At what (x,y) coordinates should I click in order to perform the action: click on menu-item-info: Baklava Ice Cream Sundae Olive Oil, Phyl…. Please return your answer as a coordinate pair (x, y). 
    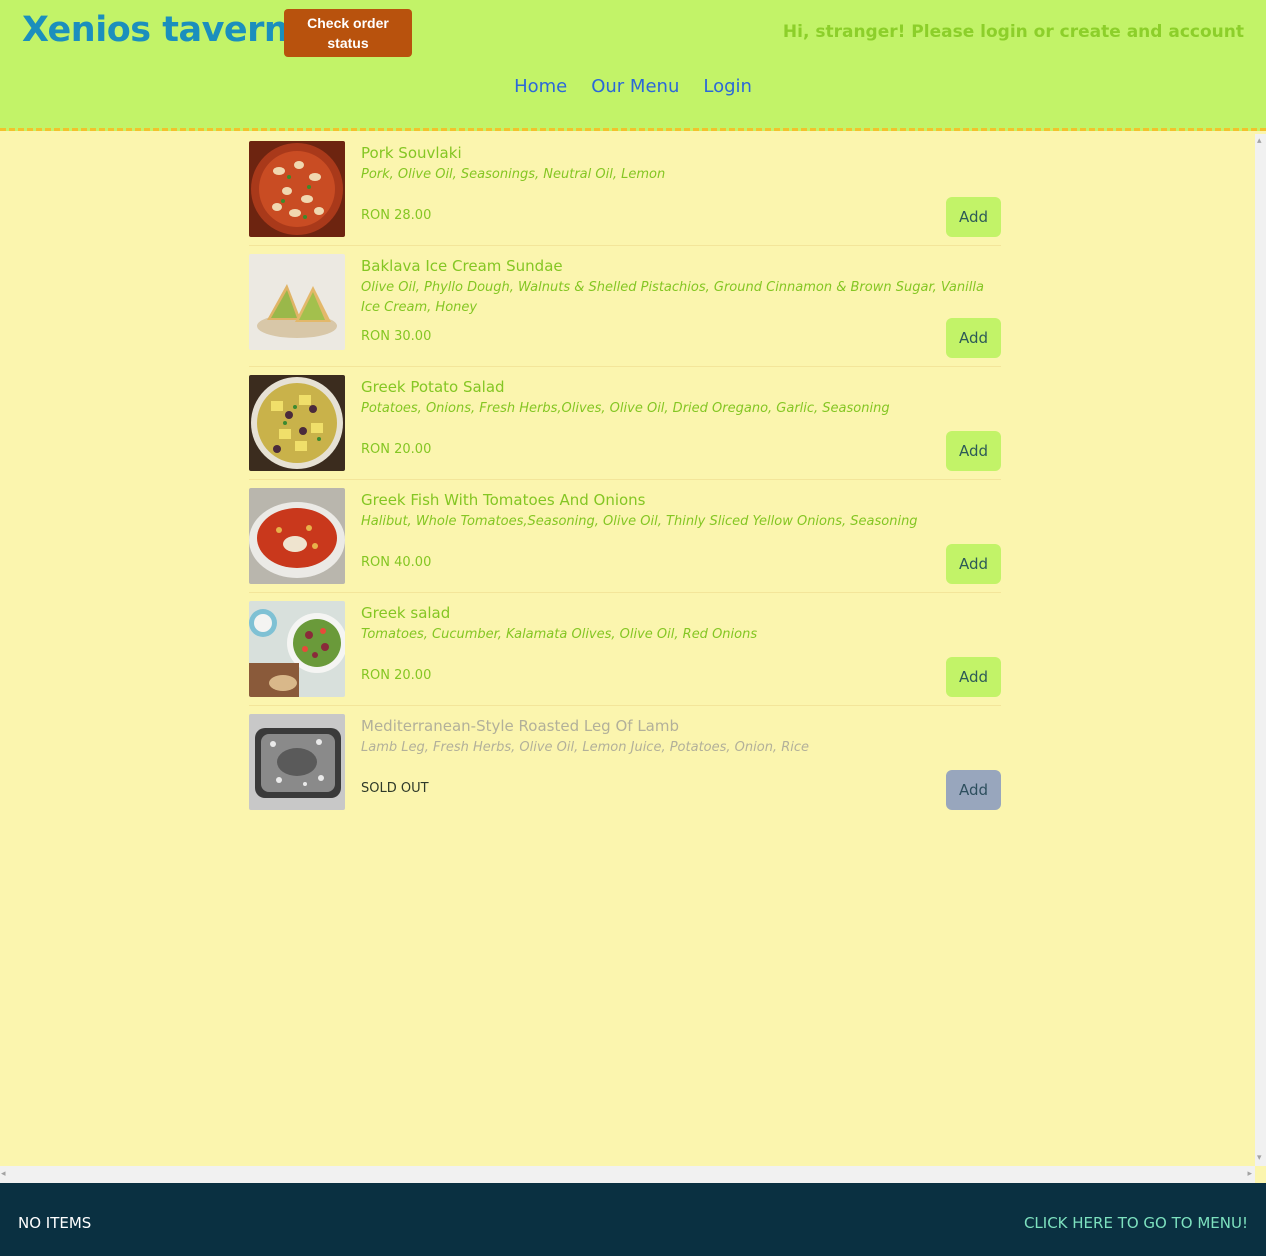
    Looking at the image, I should click on (681, 286).